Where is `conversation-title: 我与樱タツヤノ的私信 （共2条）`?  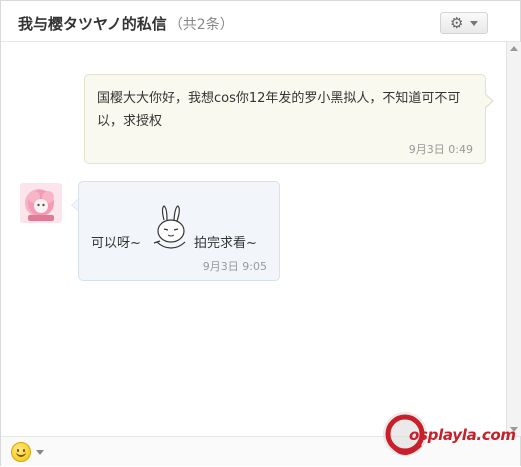 conversation-title: 我与樱タツヤノ的私信 （共2条） is located at coordinates (126, 23).